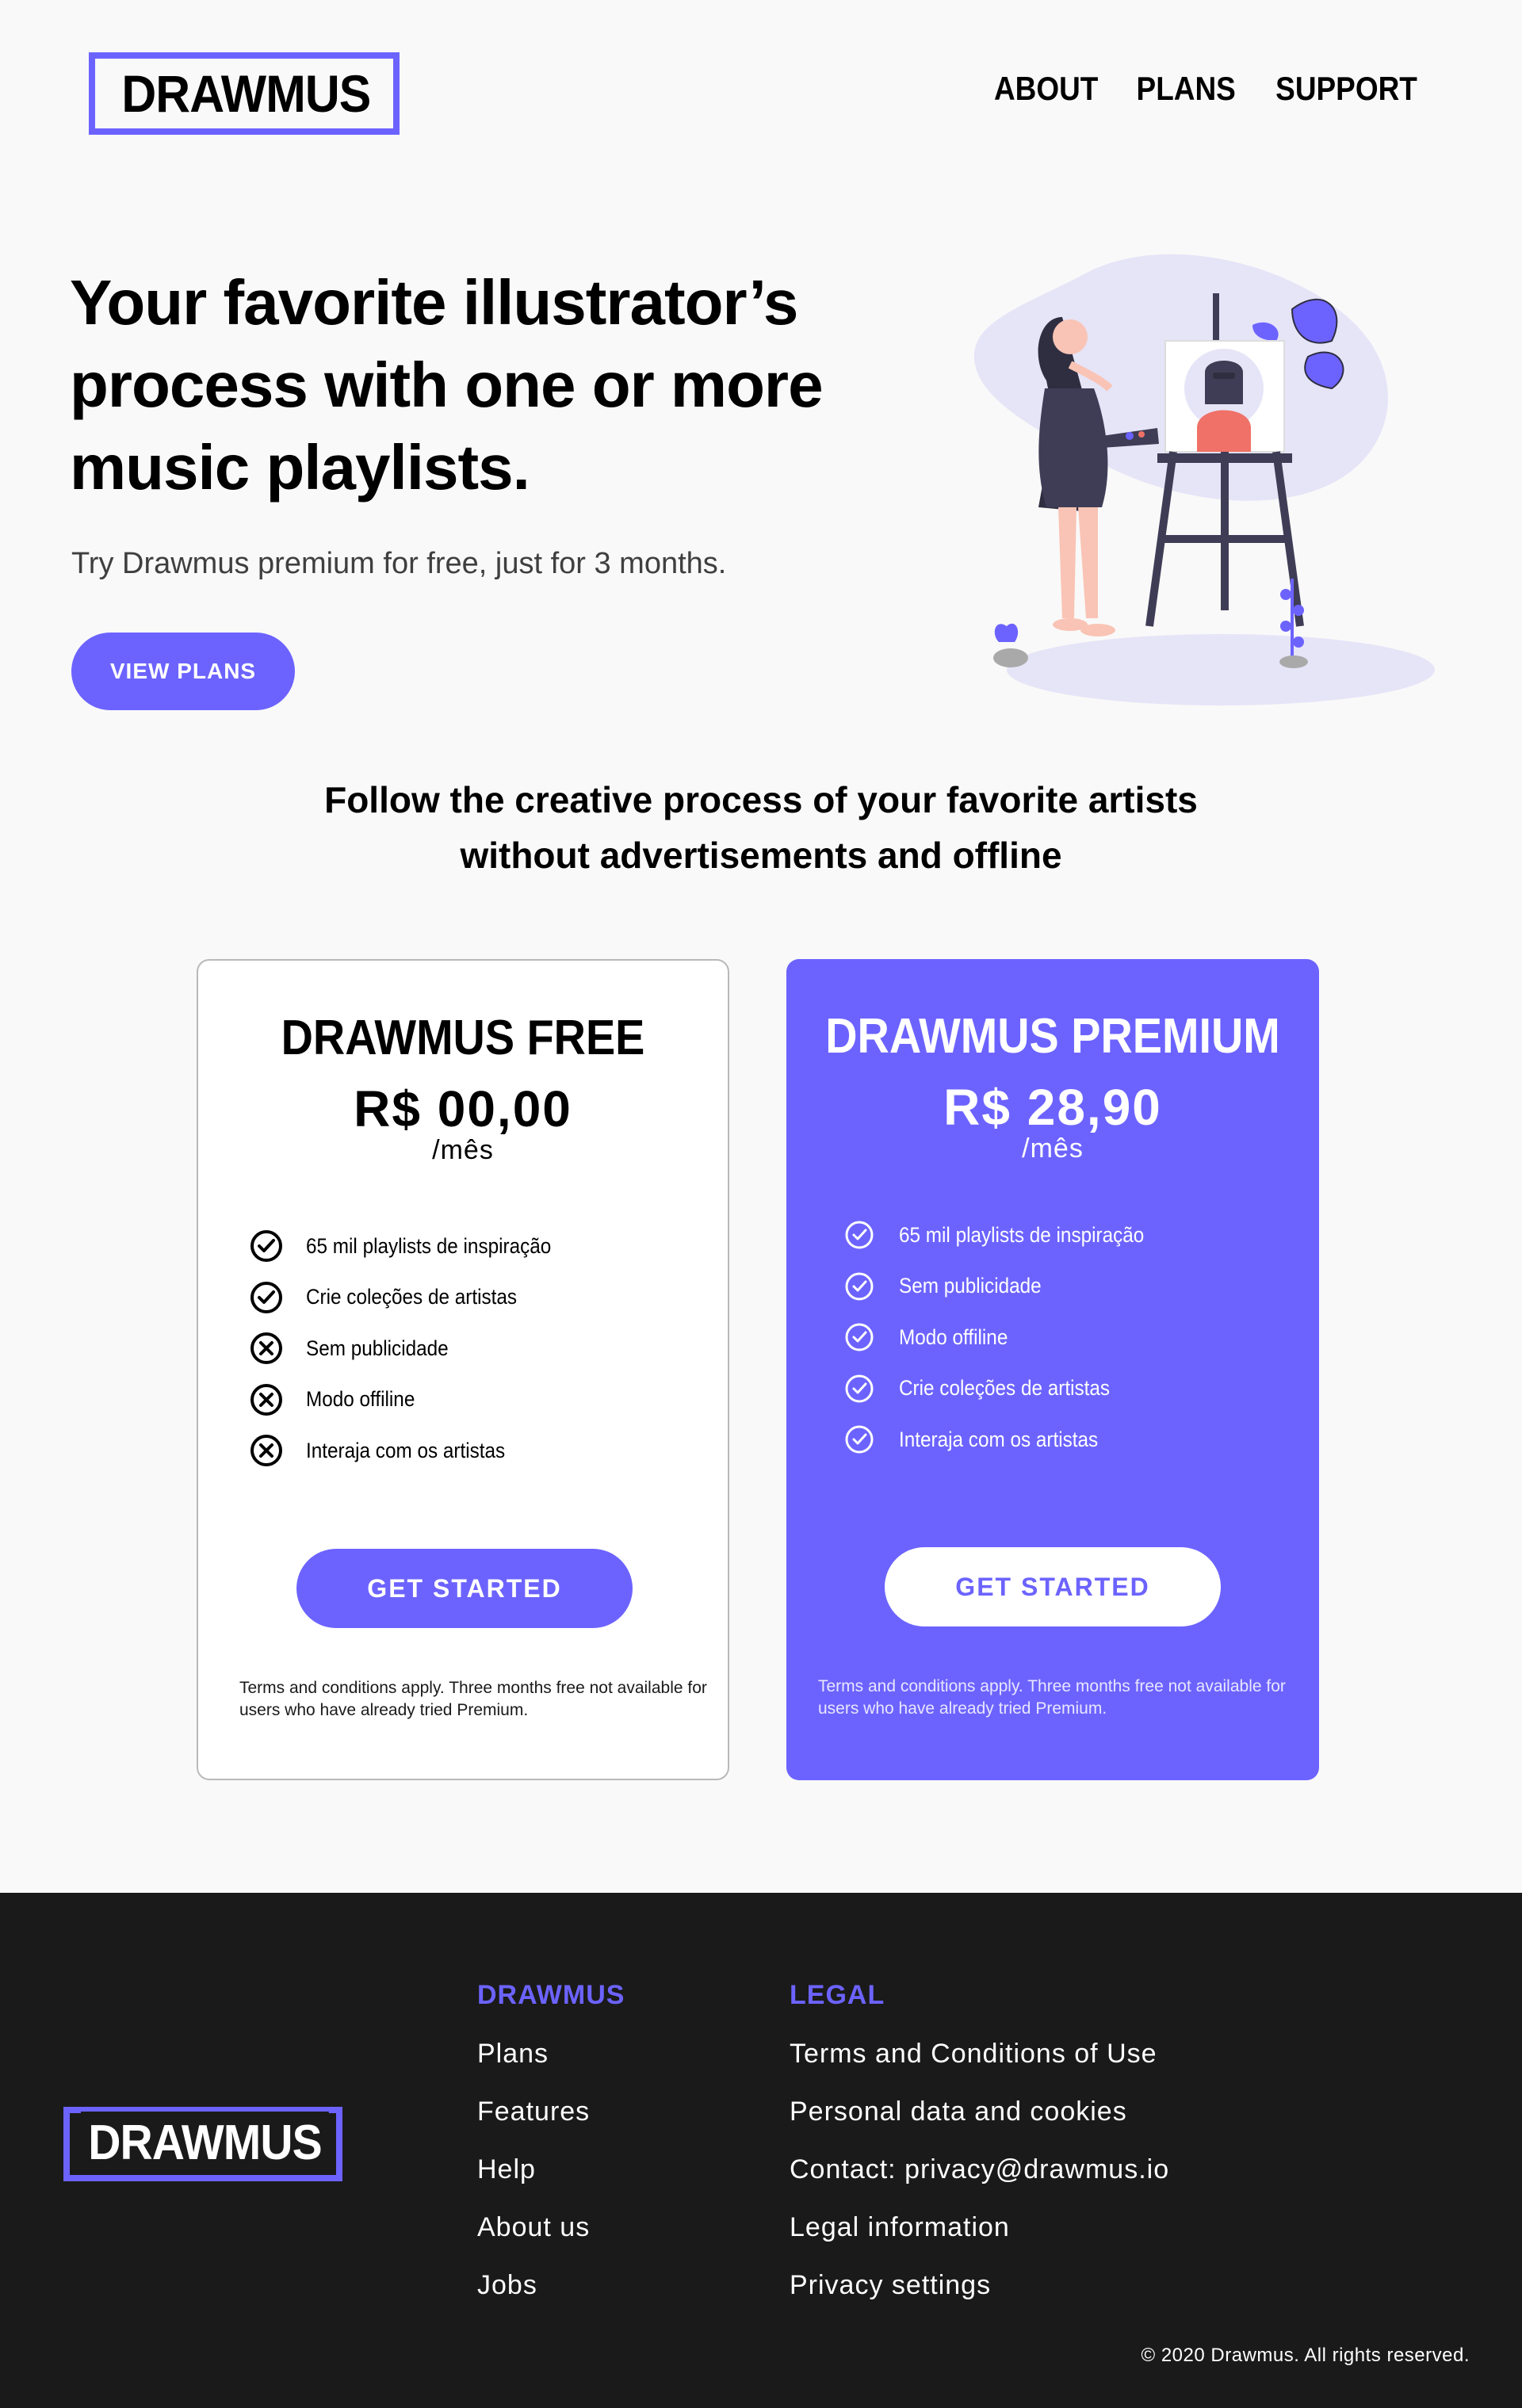  I want to click on footer-link-legal-info: Legal information, so click(979, 2228).